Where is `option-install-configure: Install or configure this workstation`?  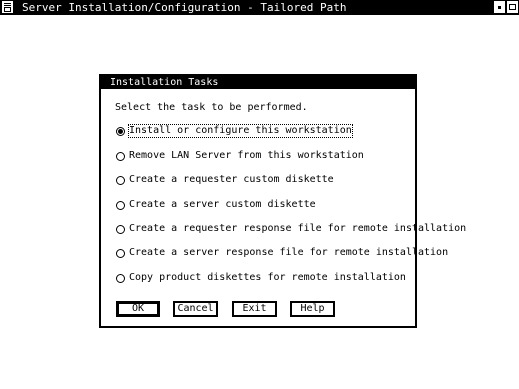
option-install-configure: Install or configure this workstation is located at coordinates (233, 131).